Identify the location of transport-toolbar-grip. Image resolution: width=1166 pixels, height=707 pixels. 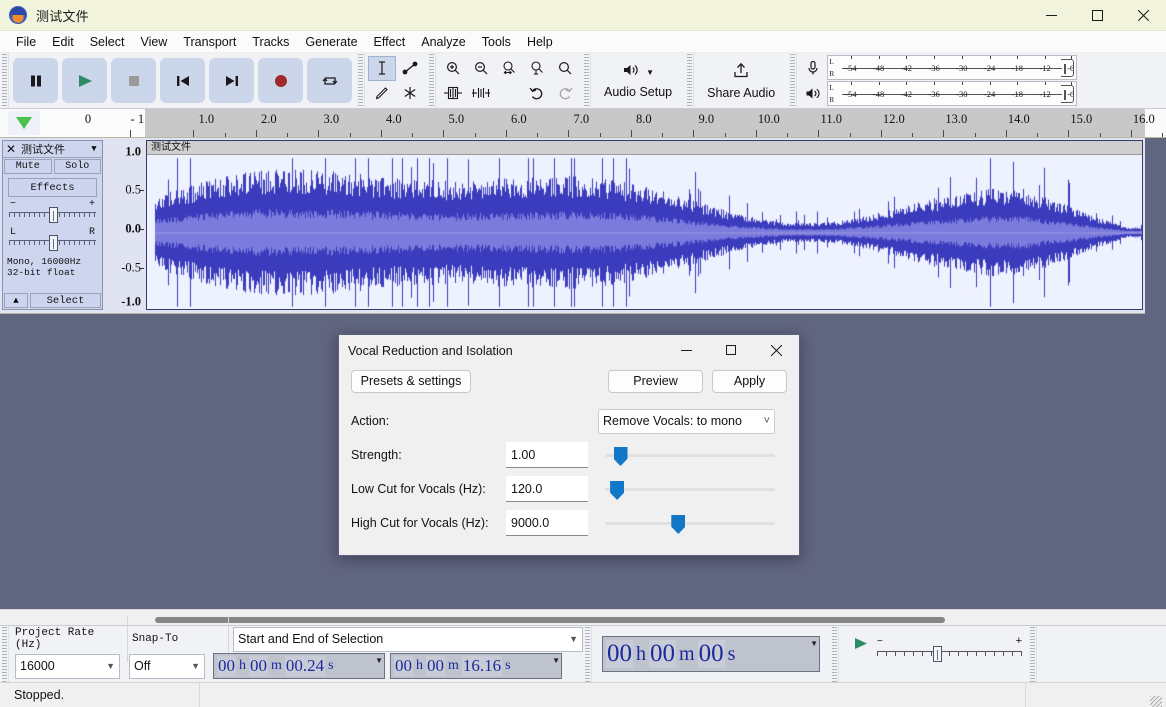
(4, 80).